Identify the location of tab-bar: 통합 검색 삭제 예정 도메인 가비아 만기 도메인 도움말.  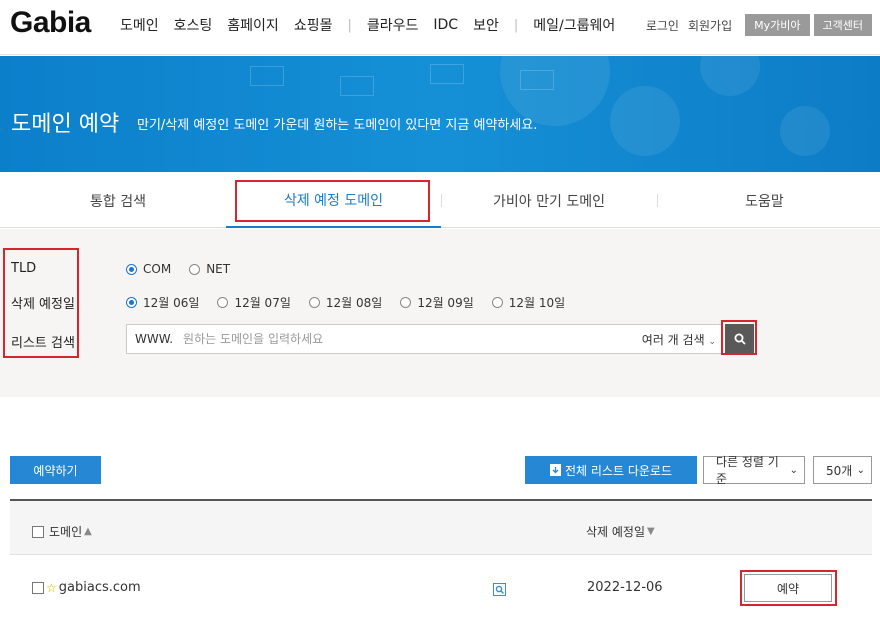
(440, 200).